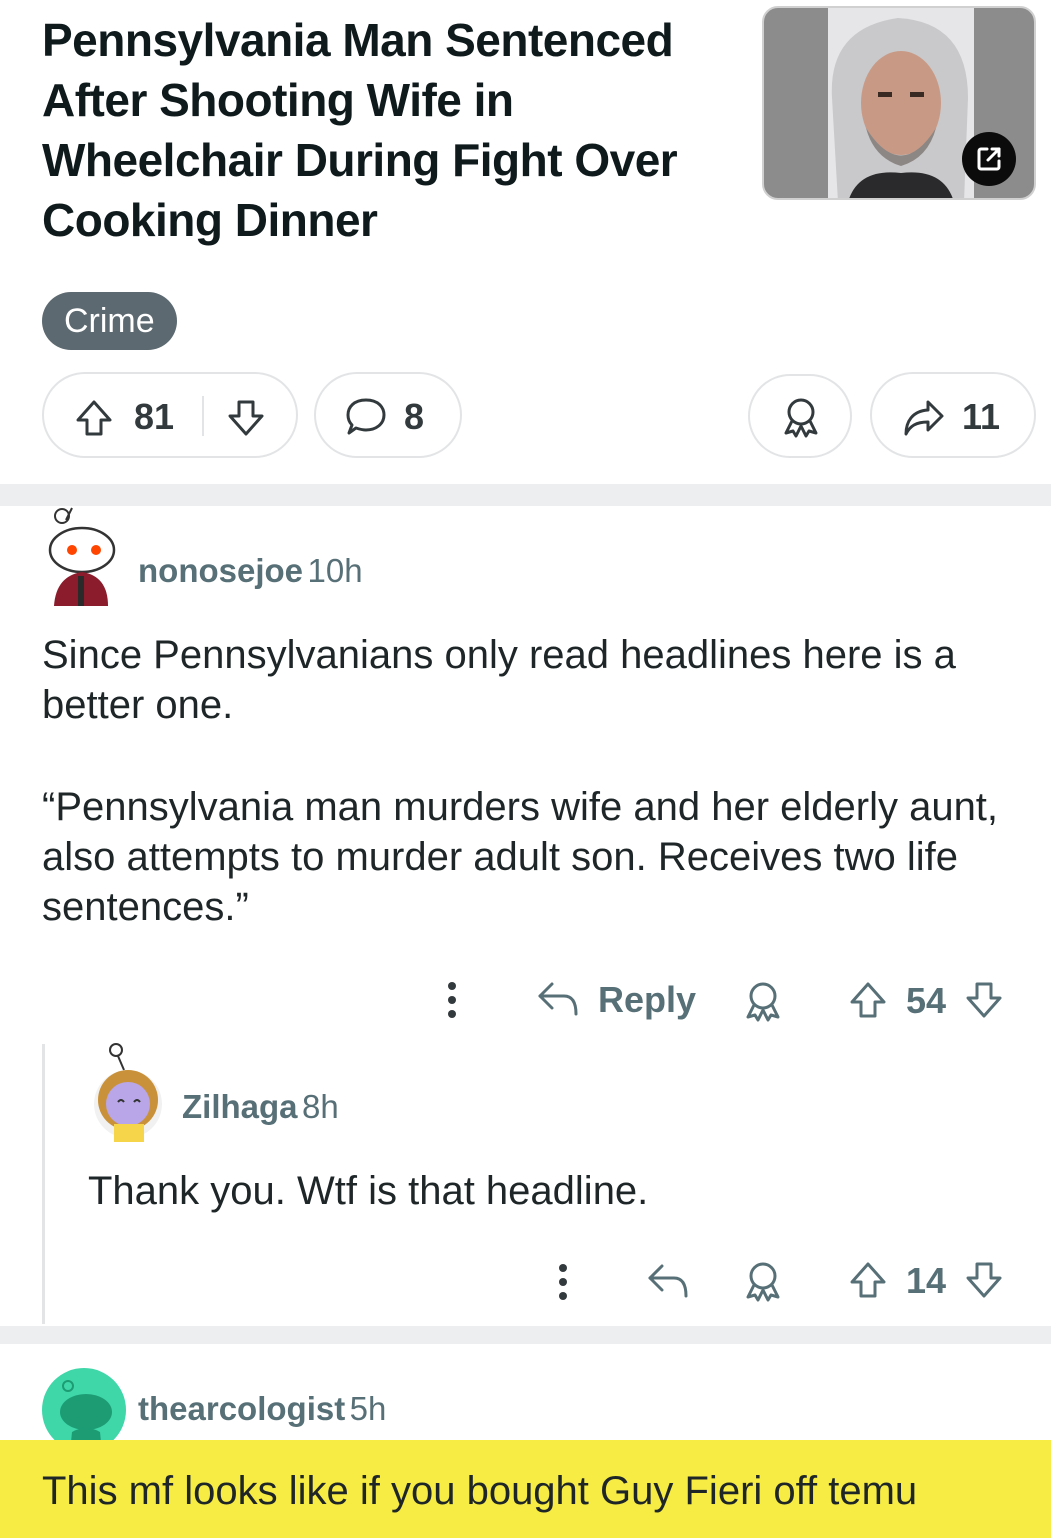 The image size is (1051, 1538). What do you see at coordinates (414, 416) in the screenshot?
I see `comment-count: 8` at bounding box center [414, 416].